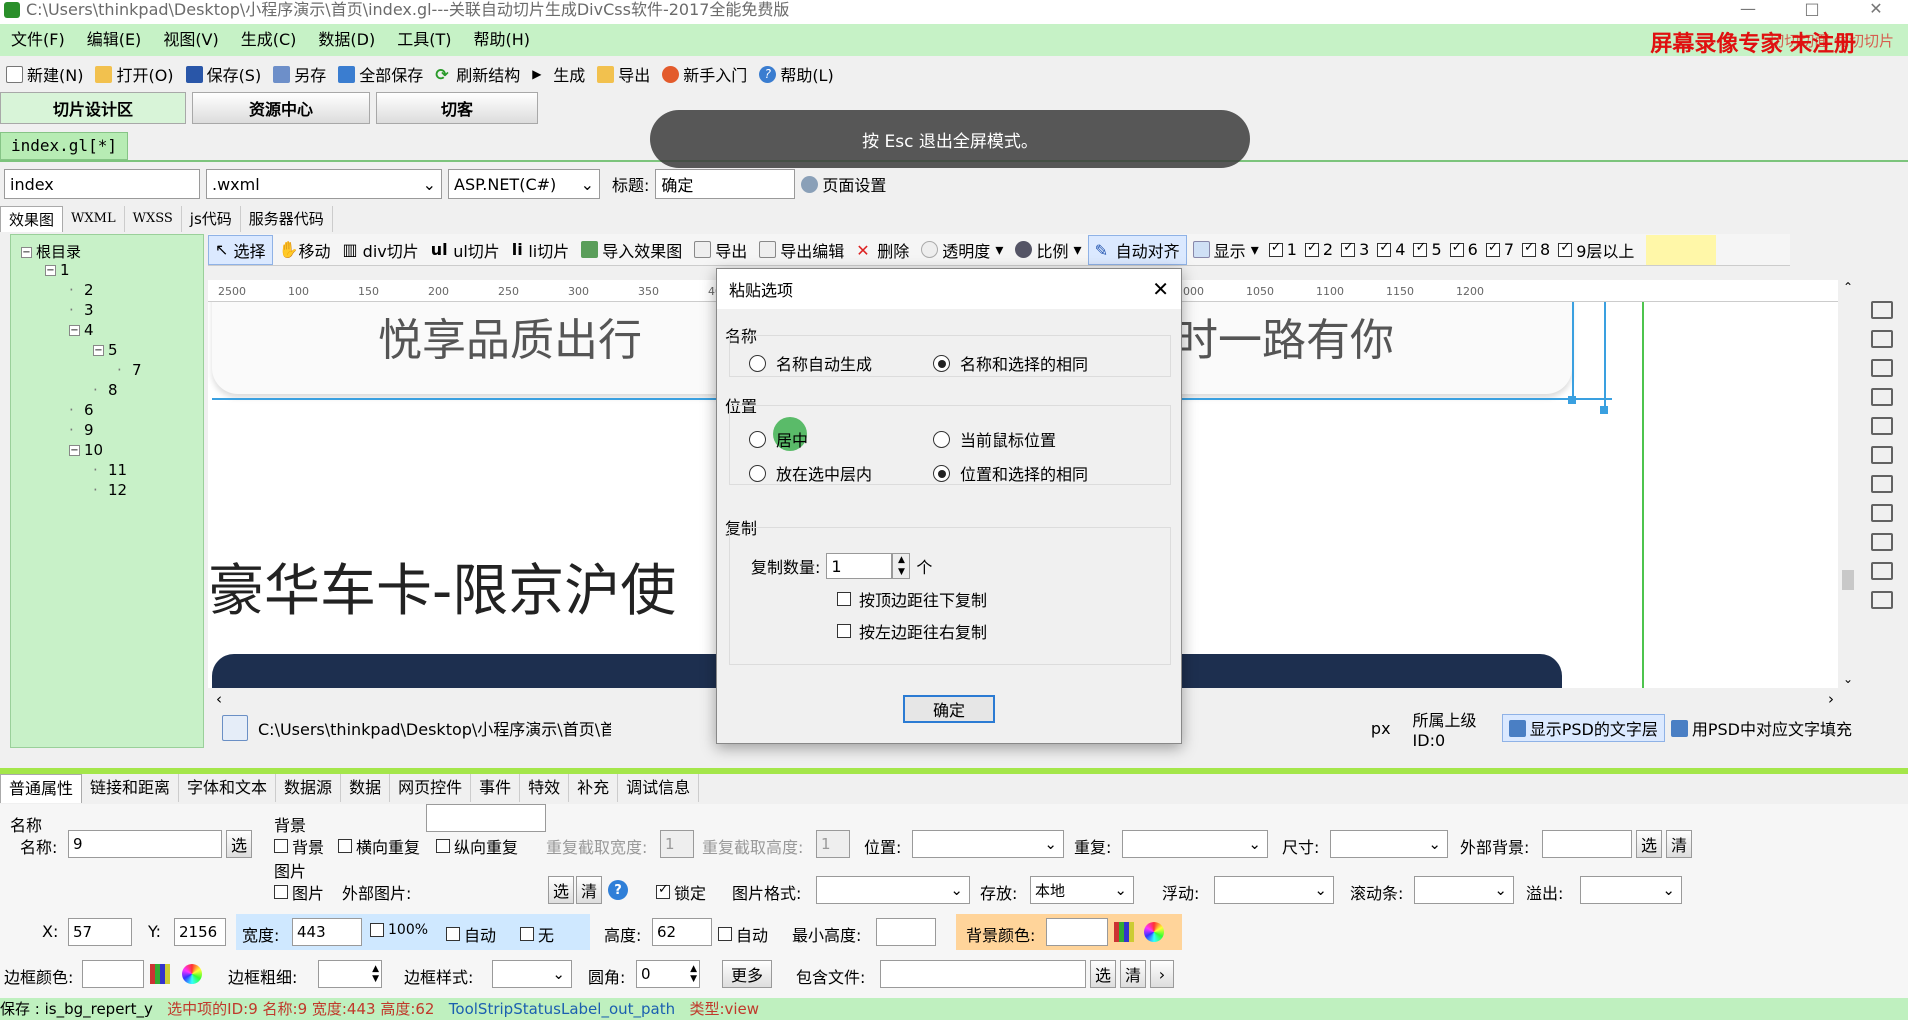 Image resolution: width=1908 pixels, height=1020 pixels. Describe the element at coordinates (380, 250) in the screenshot. I see `div-slice-tool: ▥ div切片` at that location.